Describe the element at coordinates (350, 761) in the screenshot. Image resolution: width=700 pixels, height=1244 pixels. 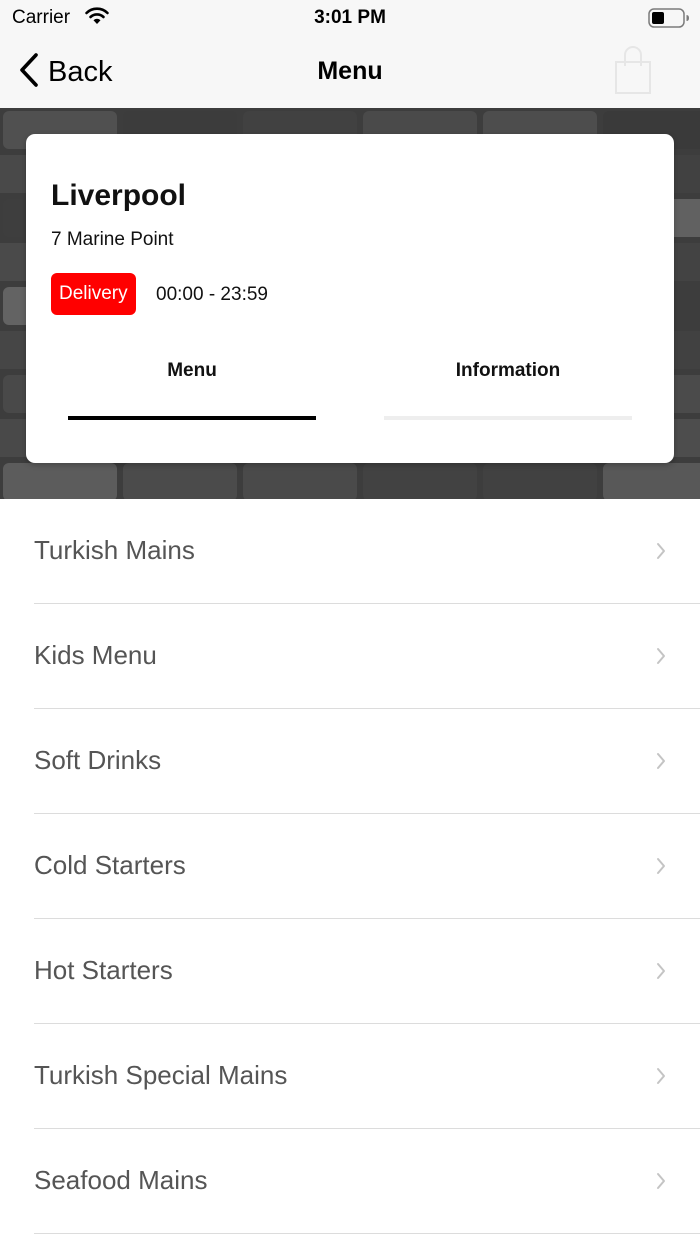
I see `menu-category-soft-drinks: Soft Drinks` at that location.